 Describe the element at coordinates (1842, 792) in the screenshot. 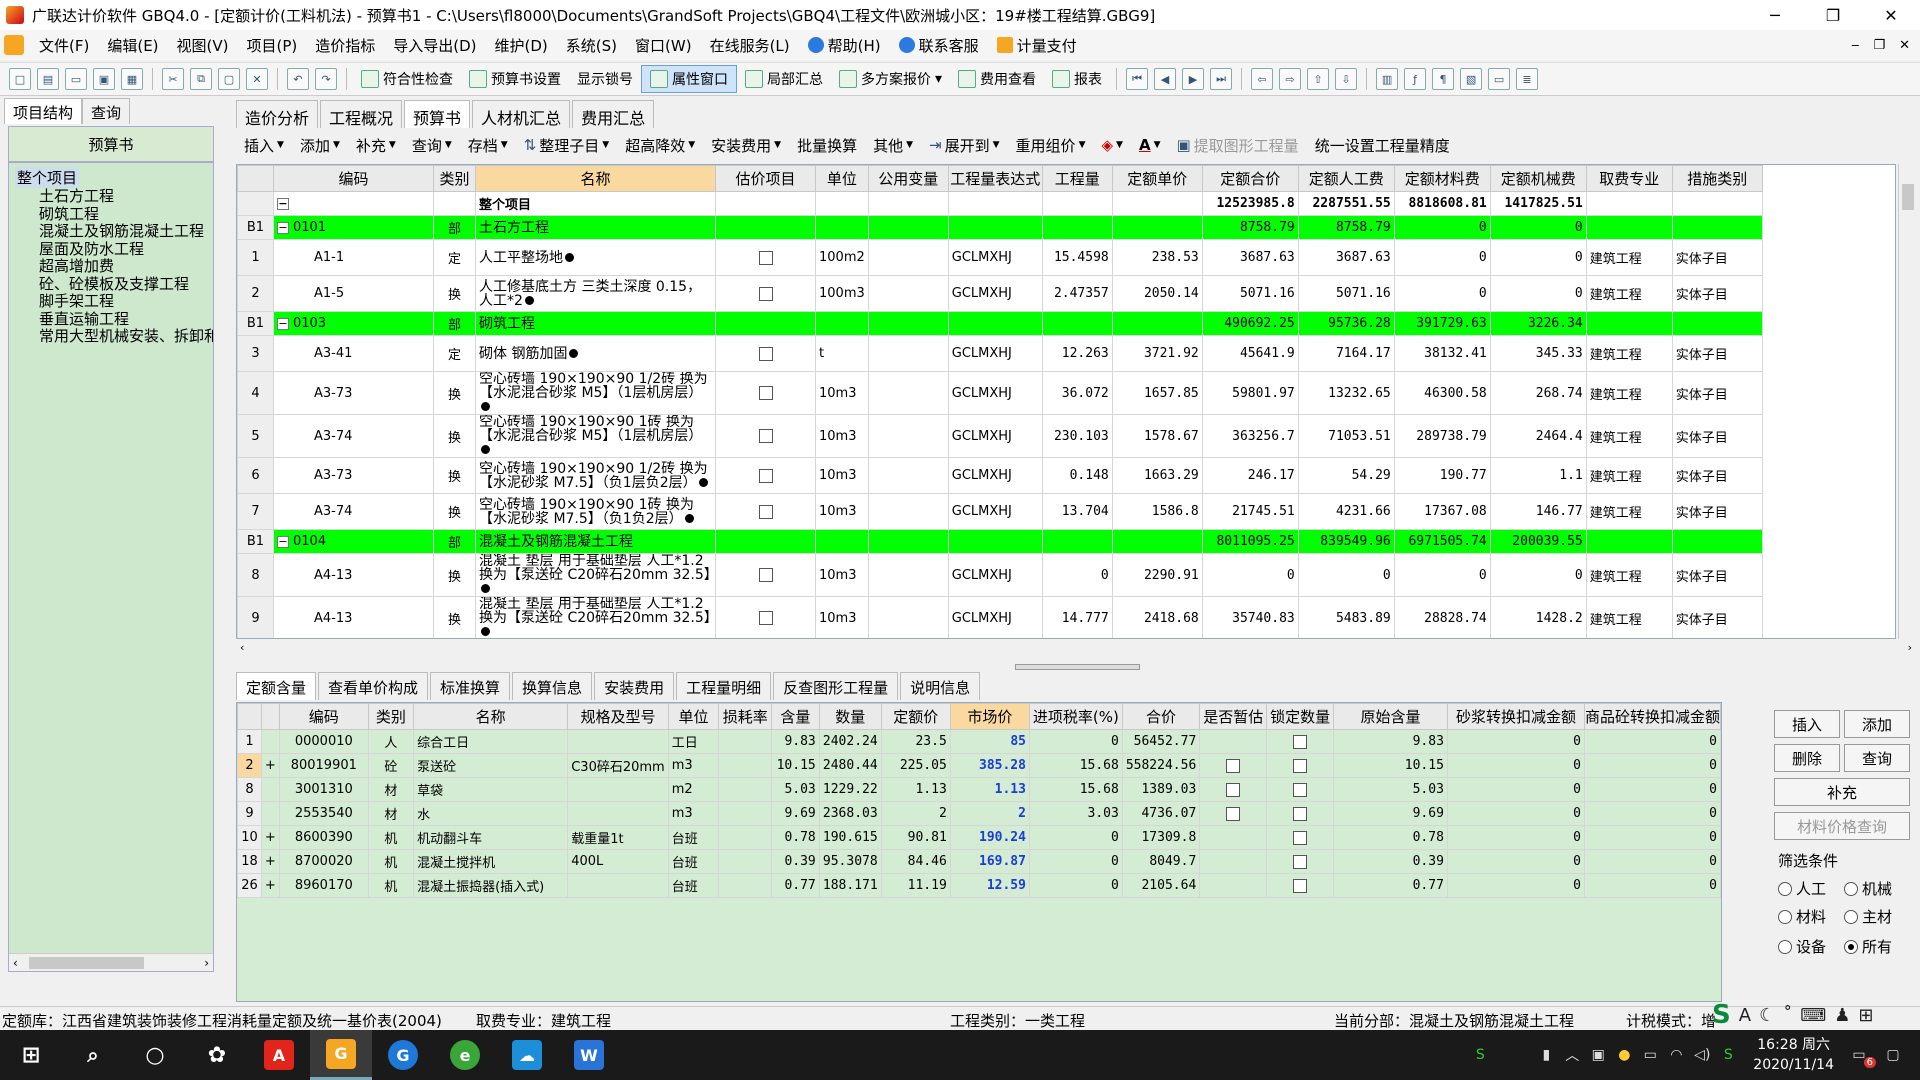

I see `supplement-button: 补充` at that location.